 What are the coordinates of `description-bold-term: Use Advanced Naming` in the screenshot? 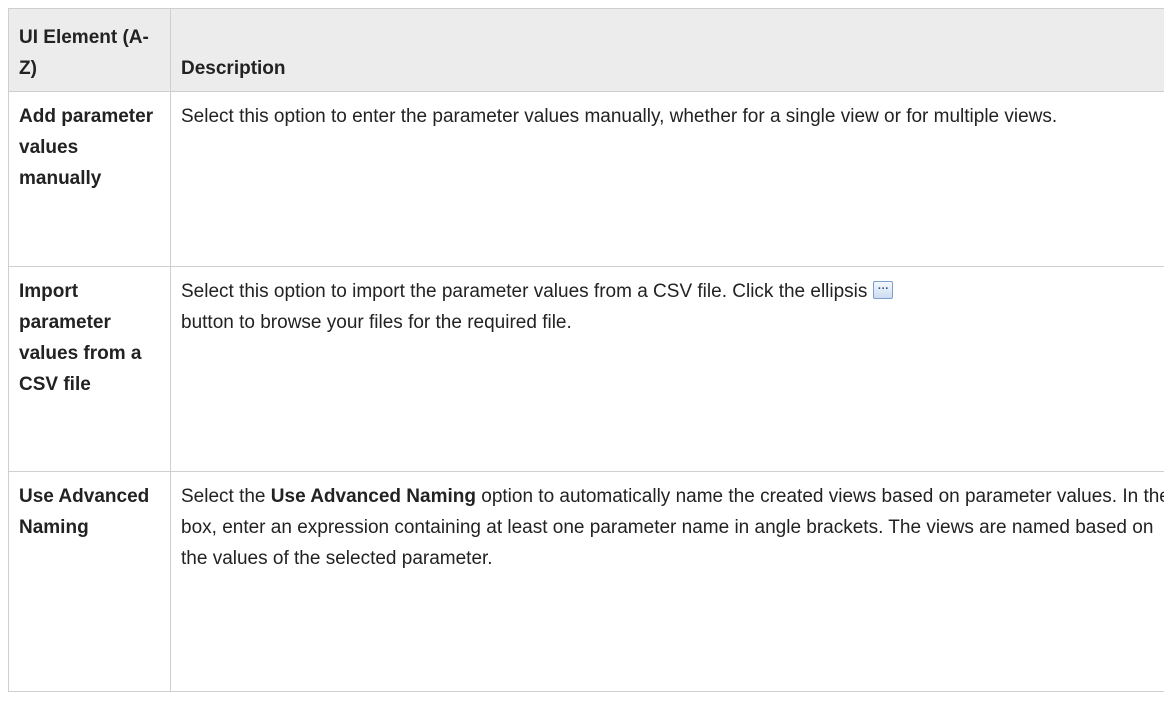 It's located at (373, 496).